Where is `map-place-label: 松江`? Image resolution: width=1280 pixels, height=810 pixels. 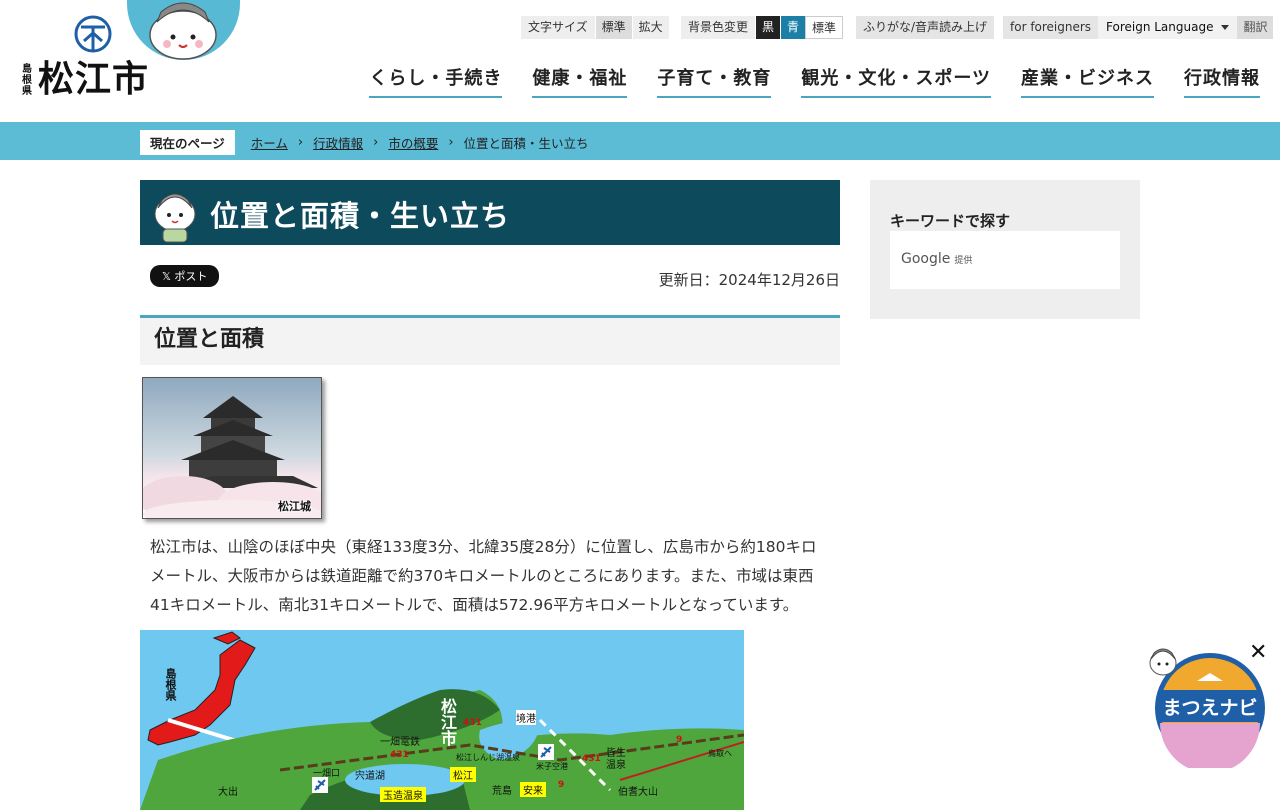
map-place-label: 松江 is located at coordinates (463, 774).